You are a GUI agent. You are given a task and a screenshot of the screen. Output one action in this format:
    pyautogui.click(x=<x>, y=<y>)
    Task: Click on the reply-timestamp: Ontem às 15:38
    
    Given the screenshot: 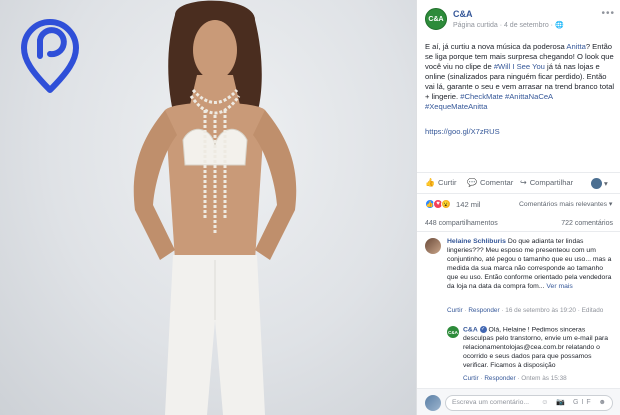 What is the action you would take?
    pyautogui.click(x=544, y=378)
    